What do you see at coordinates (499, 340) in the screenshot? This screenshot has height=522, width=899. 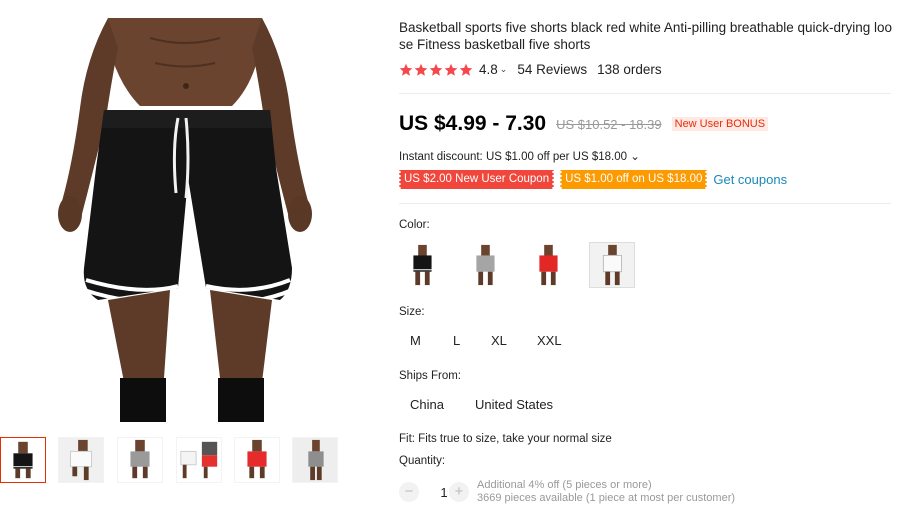 I see `size-option-xl: XL` at bounding box center [499, 340].